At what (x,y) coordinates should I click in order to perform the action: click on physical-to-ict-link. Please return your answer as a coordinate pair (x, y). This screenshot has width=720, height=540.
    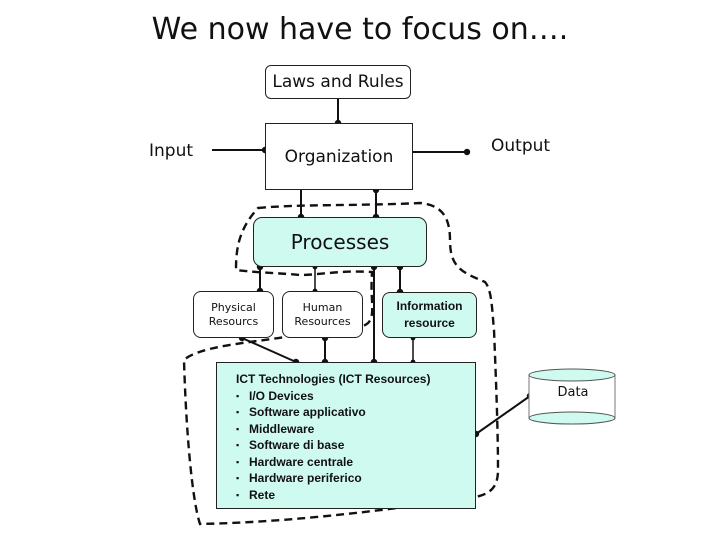
    Looking at the image, I should click on (269, 350).